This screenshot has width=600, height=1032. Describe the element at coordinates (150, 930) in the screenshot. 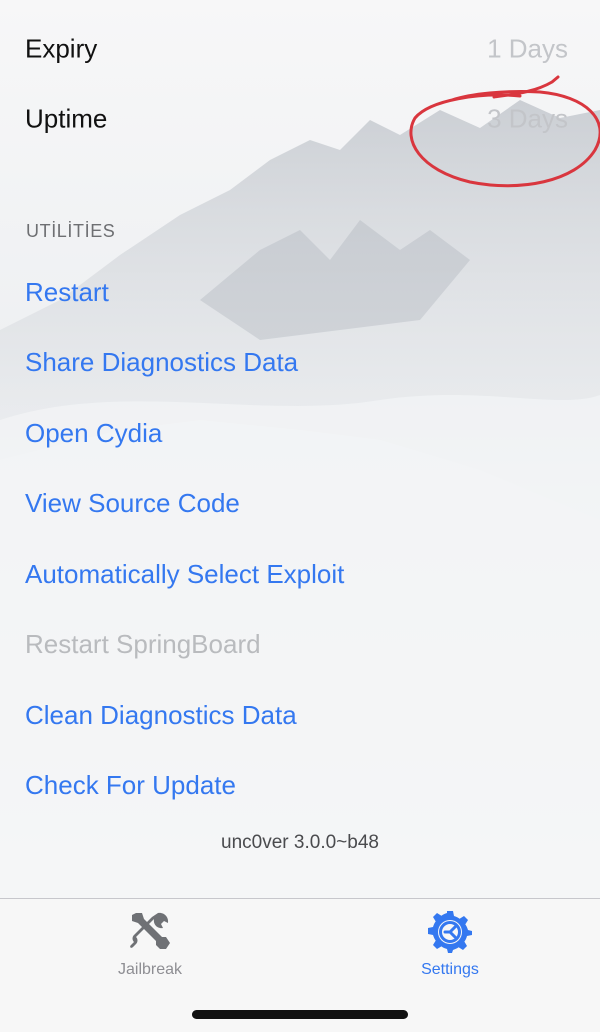

I see `tools-icon` at that location.